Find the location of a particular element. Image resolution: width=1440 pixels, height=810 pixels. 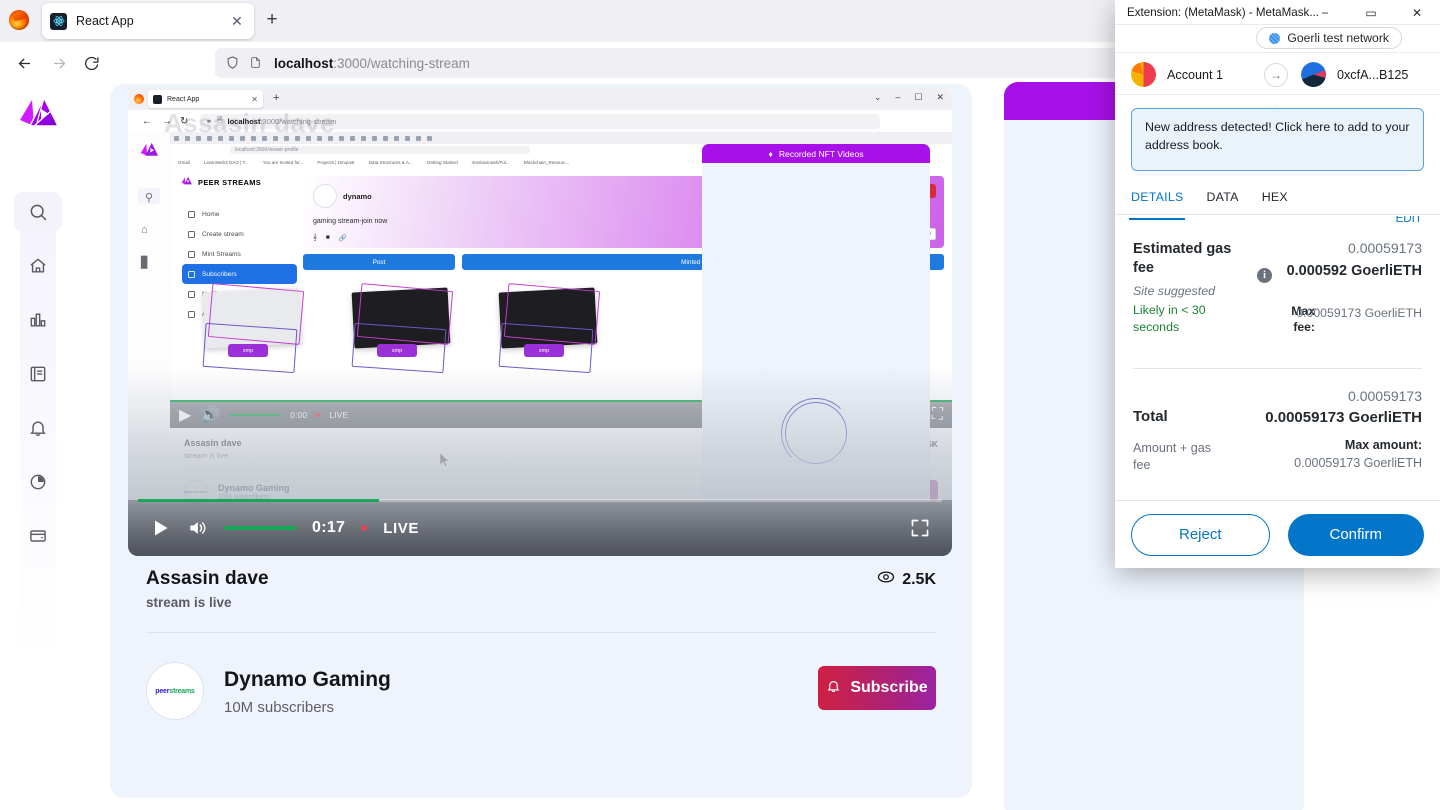

max-amount-value: 0.00059173 GoerliETH is located at coordinates (1358, 463).